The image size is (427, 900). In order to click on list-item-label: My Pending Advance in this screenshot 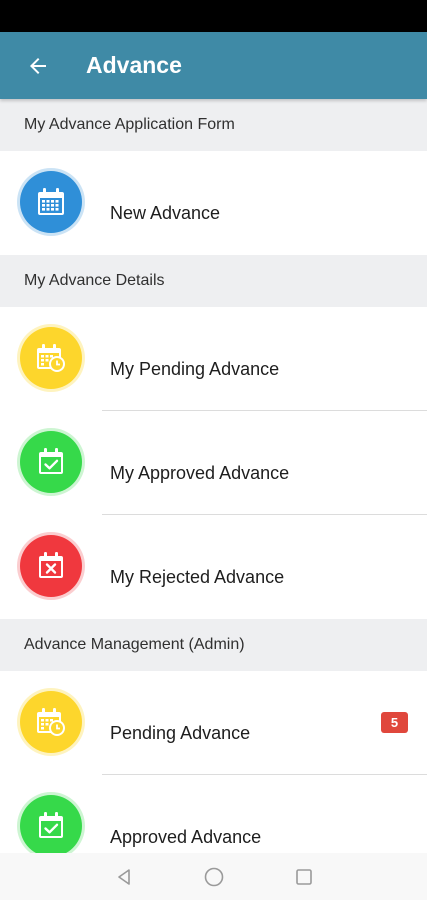, I will do `click(195, 369)`.